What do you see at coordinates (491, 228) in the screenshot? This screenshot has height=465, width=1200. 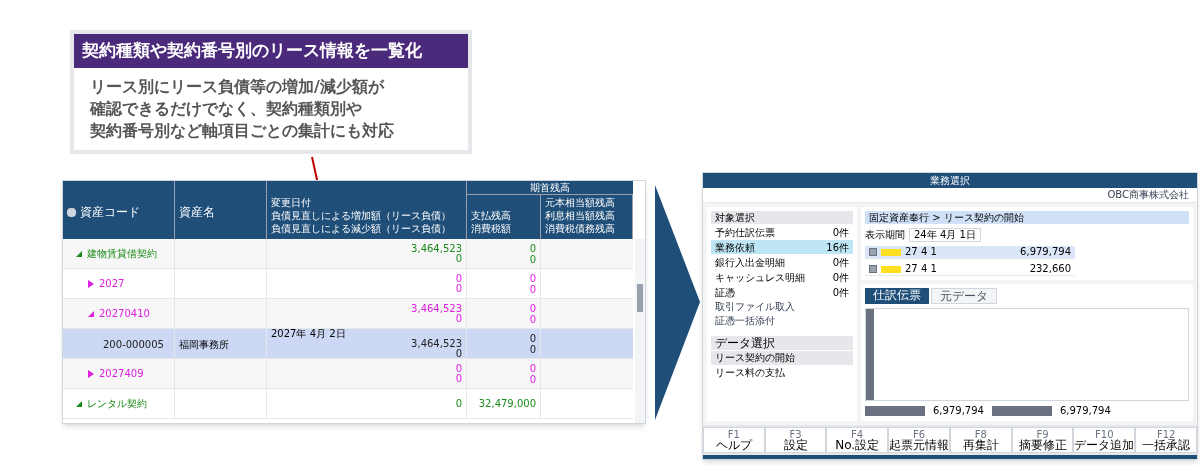 I see `column-header: 消費税額` at bounding box center [491, 228].